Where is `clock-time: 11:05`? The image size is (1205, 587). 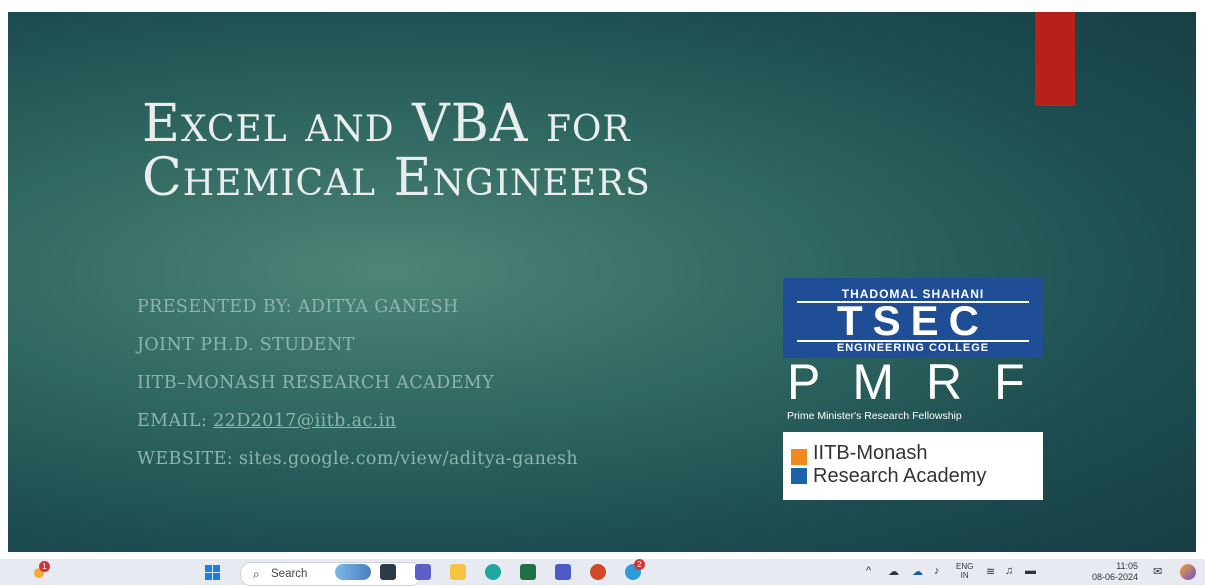 clock-time: 11:05 is located at coordinates (1127, 566).